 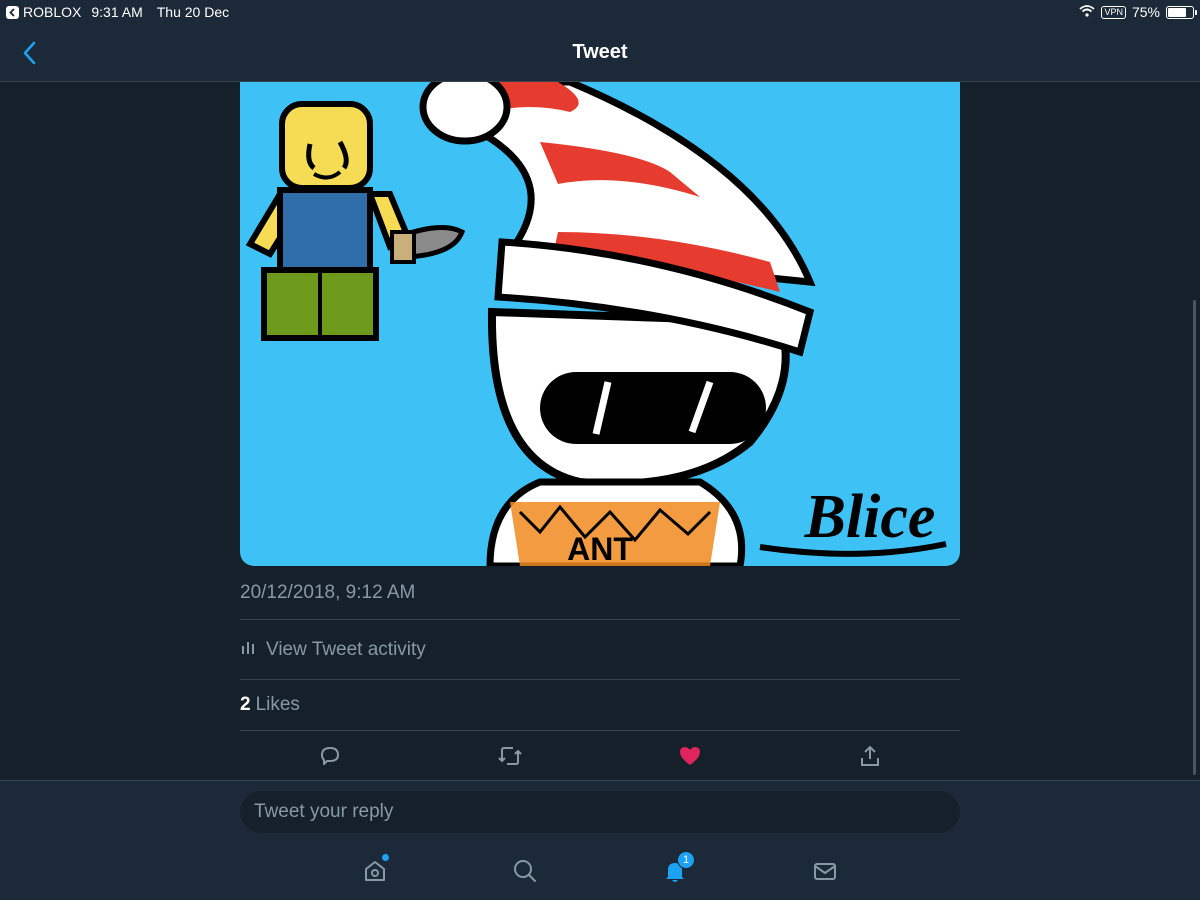 I want to click on wifi-icon, so click(x=1087, y=12).